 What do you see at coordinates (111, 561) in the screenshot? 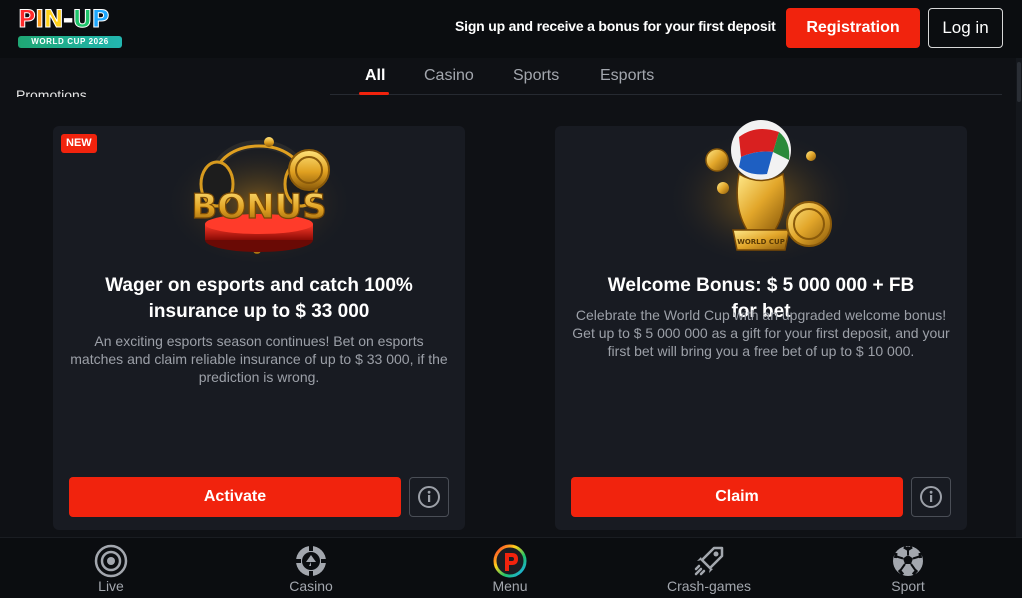
I see `live-icon` at bounding box center [111, 561].